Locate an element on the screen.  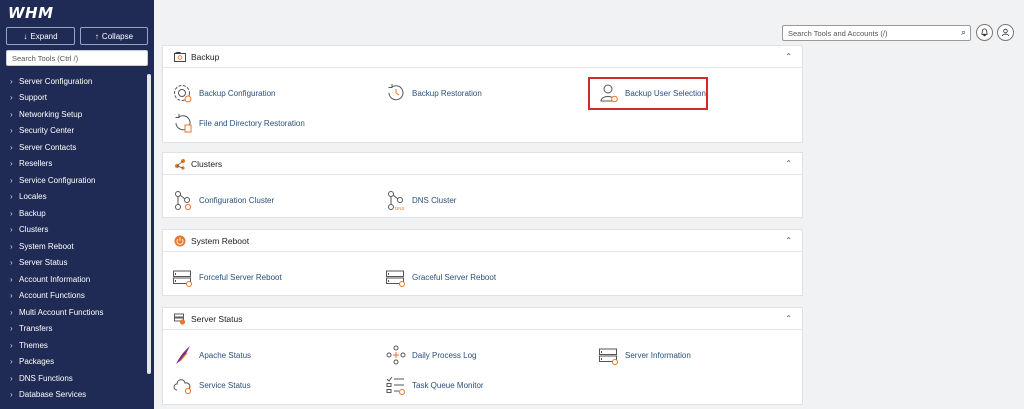
tool-server-information: Server Information is located at coordinates (644, 355).